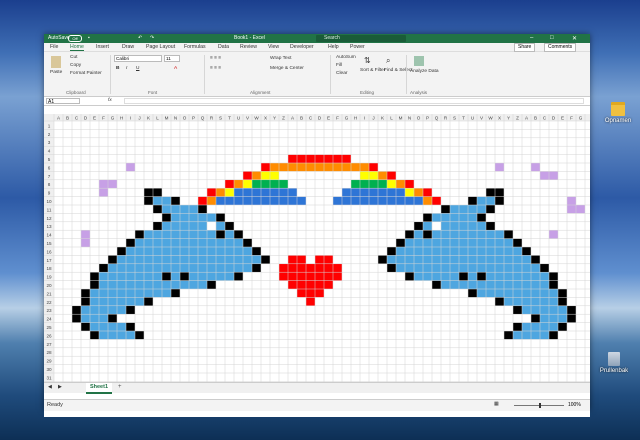 Image resolution: width=640 pixels, height=440 pixels. Describe the element at coordinates (128, 47) in the screenshot. I see `tab-draw: Draw` at that location.